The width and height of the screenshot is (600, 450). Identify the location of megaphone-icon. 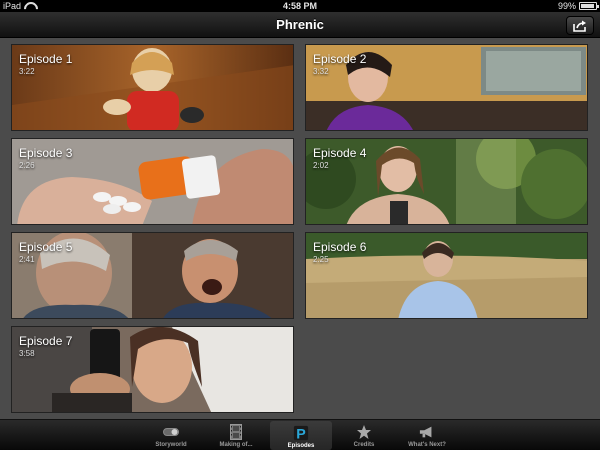
(427, 432).